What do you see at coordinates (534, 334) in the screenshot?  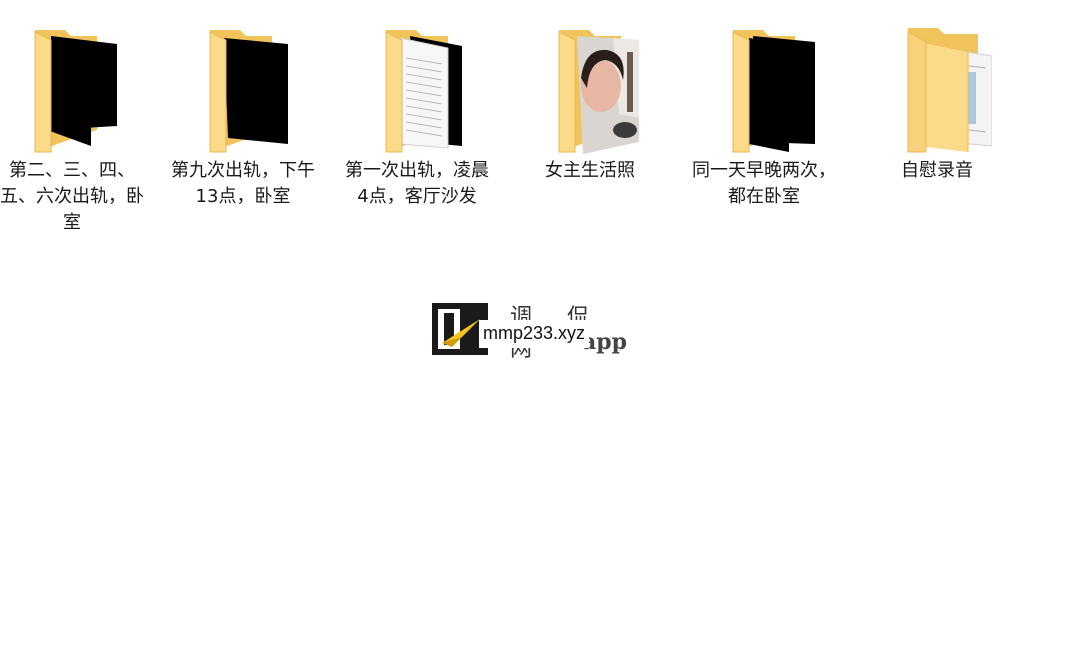 I see `watermark-url-text: mmp233.xyz` at bounding box center [534, 334].